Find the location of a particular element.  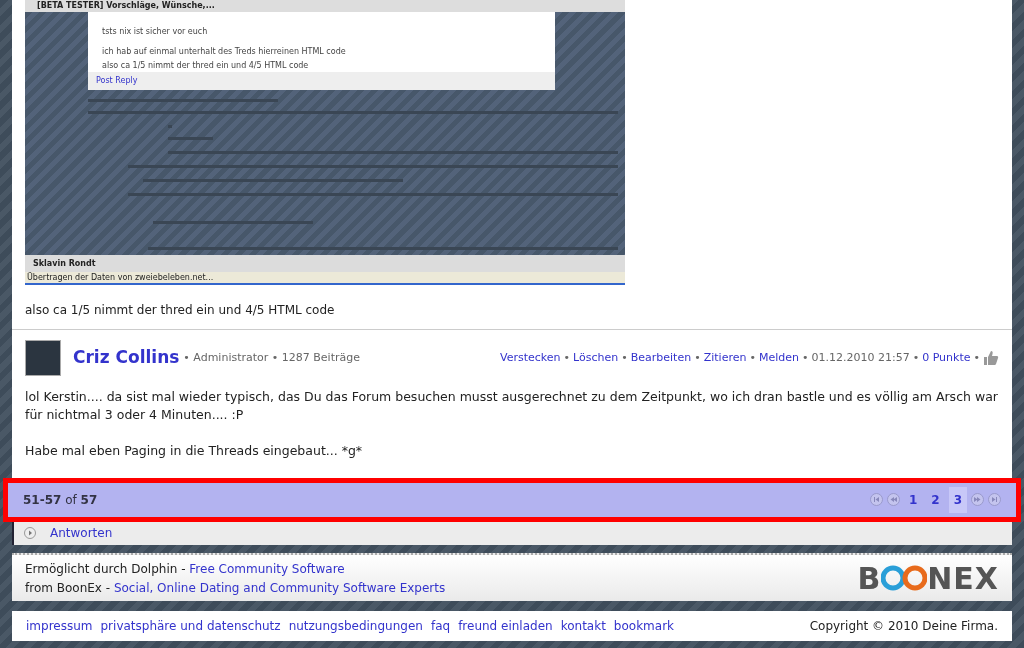

thumbs-up-icon is located at coordinates (991, 358).